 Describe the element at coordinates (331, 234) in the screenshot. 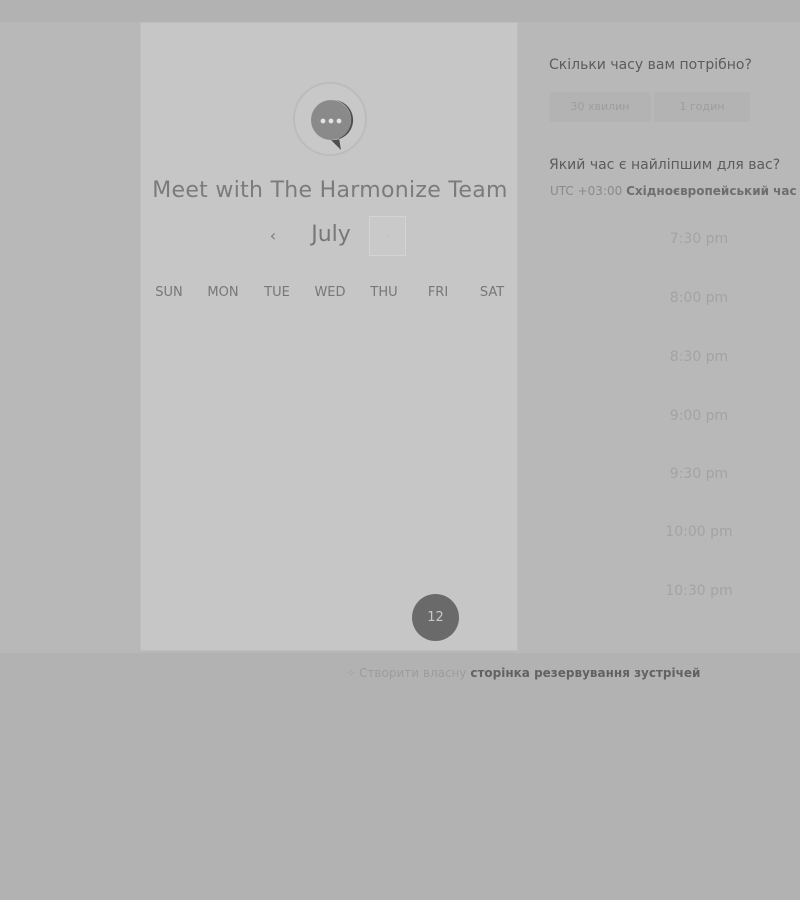

I see `month-label: July` at that location.